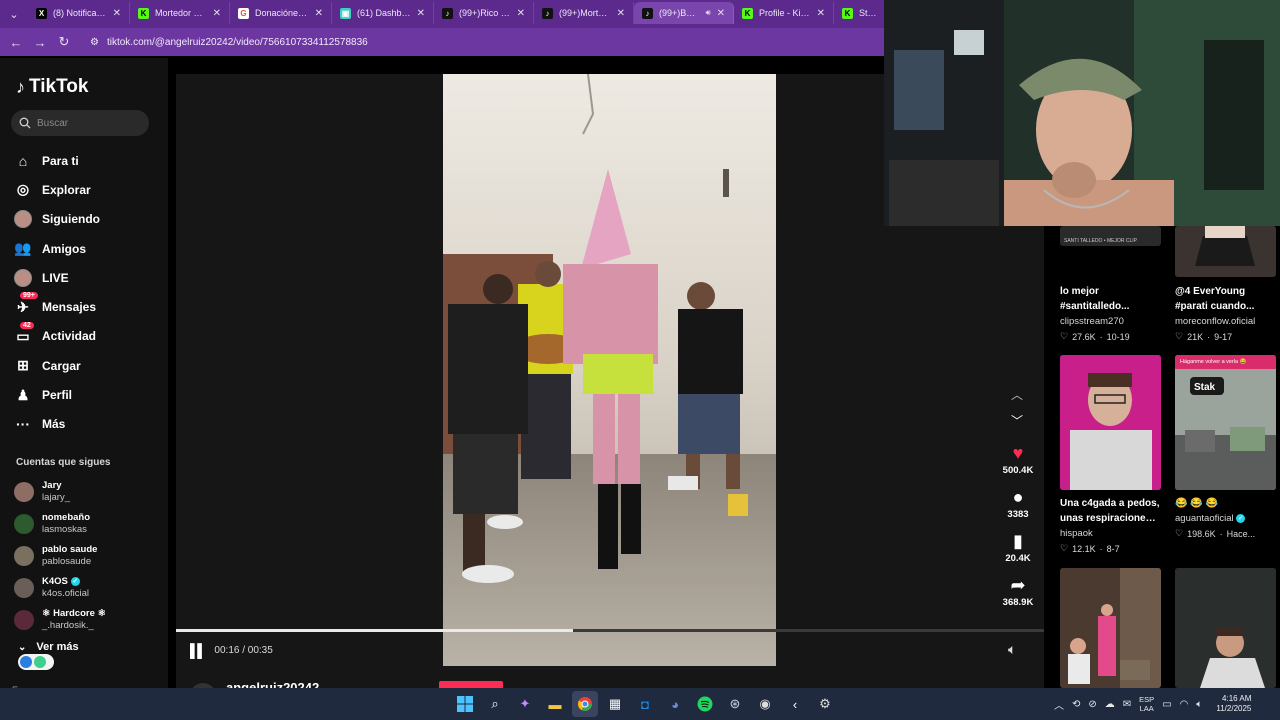  I want to click on chrome-icon, so click(585, 704).